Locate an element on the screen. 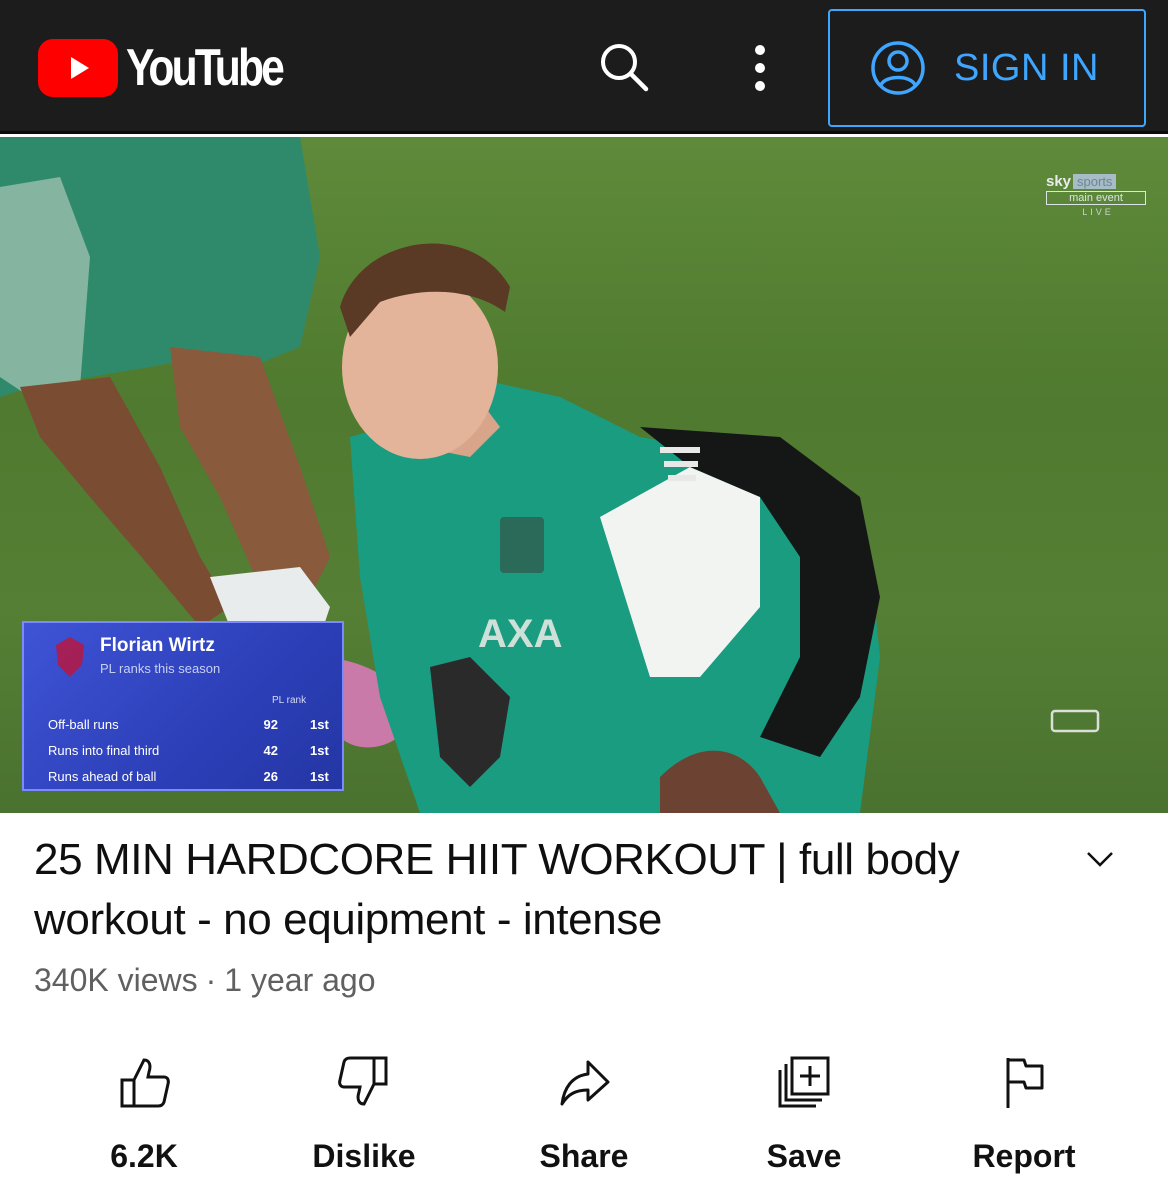  stat-label: Runs into final third is located at coordinates (104, 750).